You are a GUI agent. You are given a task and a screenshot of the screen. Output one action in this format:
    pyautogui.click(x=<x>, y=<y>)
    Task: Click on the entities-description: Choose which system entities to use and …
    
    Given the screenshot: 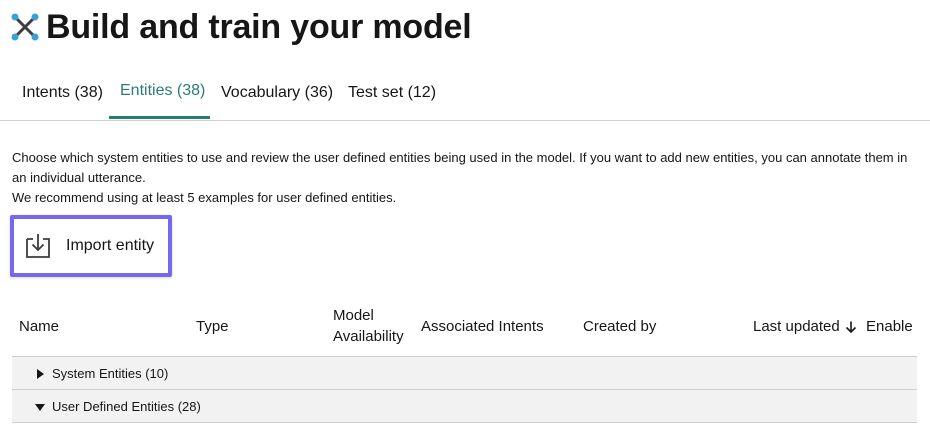 What is the action you would take?
    pyautogui.click(x=462, y=178)
    